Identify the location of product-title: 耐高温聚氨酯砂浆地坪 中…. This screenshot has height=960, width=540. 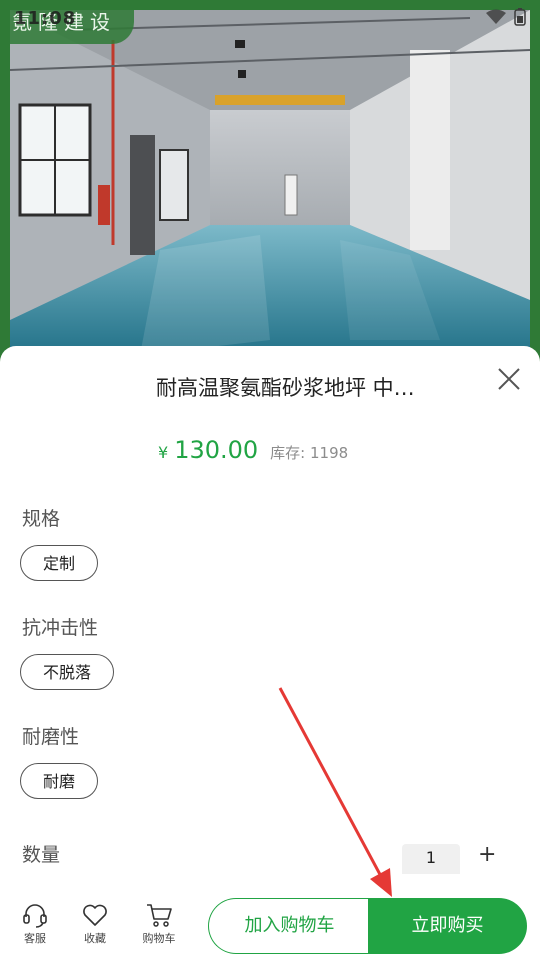
(285, 388).